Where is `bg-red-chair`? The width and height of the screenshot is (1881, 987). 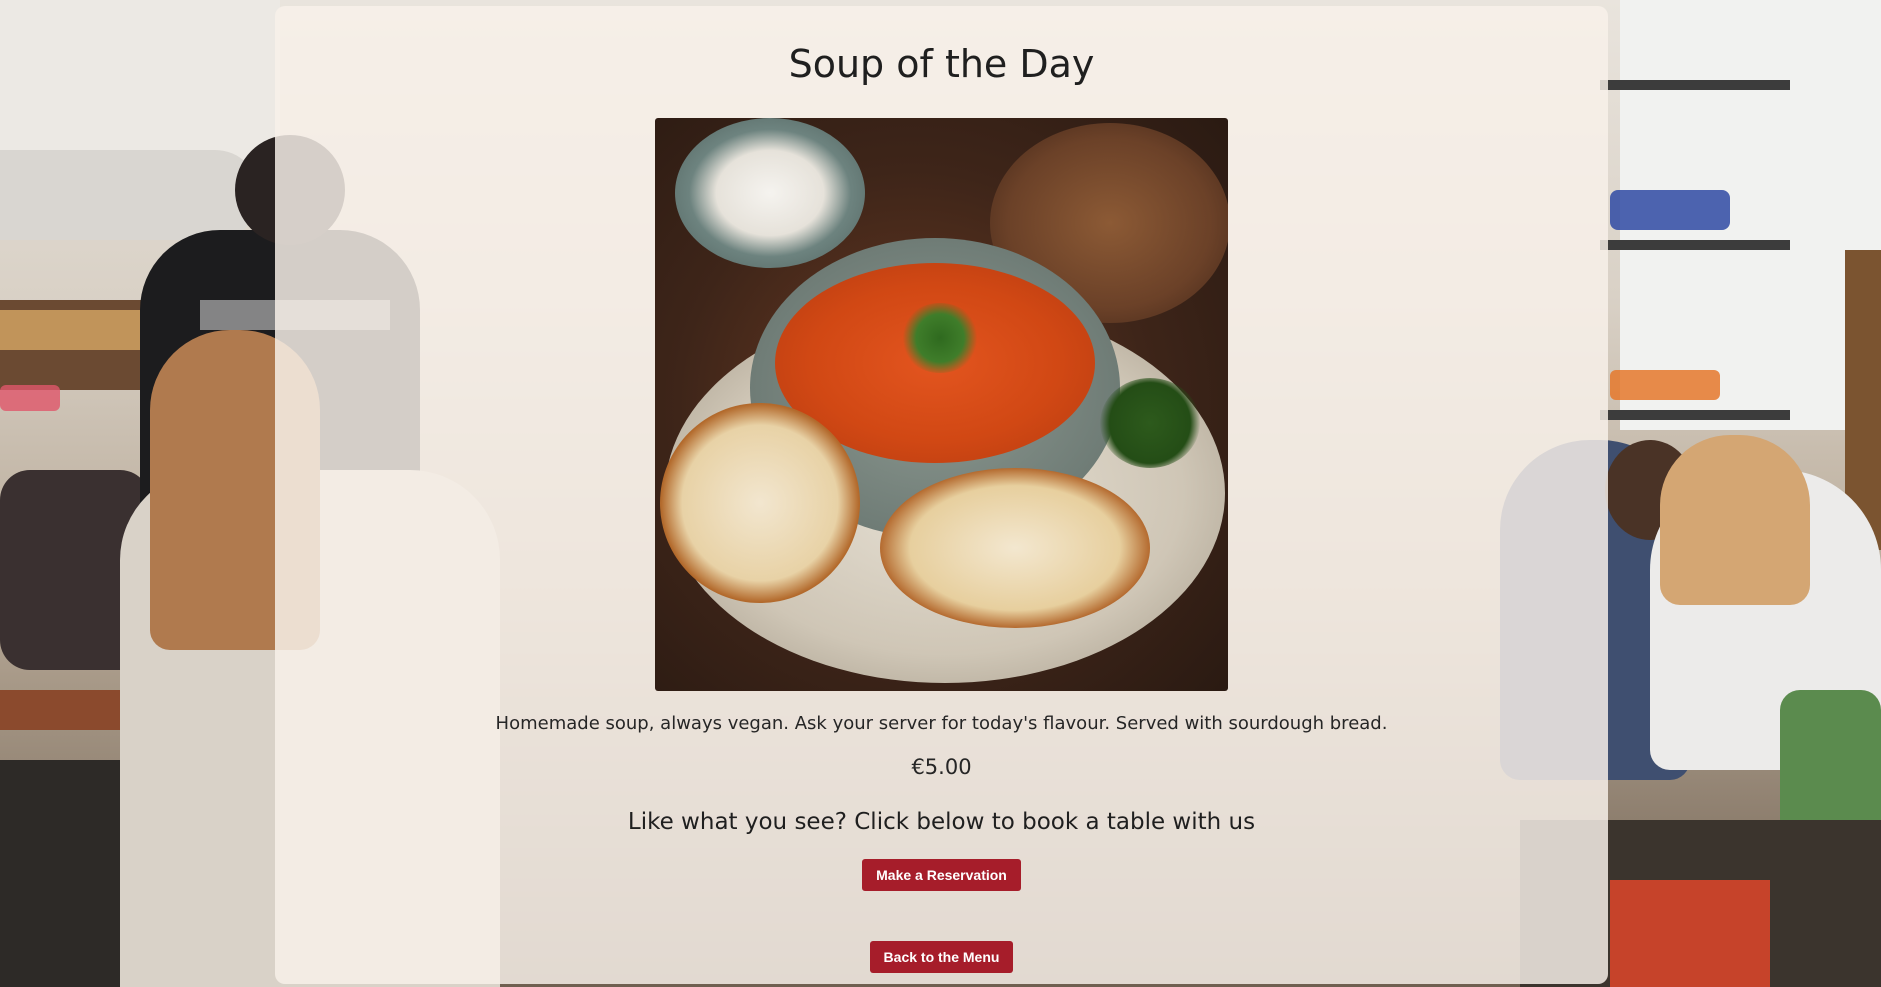 bg-red-chair is located at coordinates (1690, 933).